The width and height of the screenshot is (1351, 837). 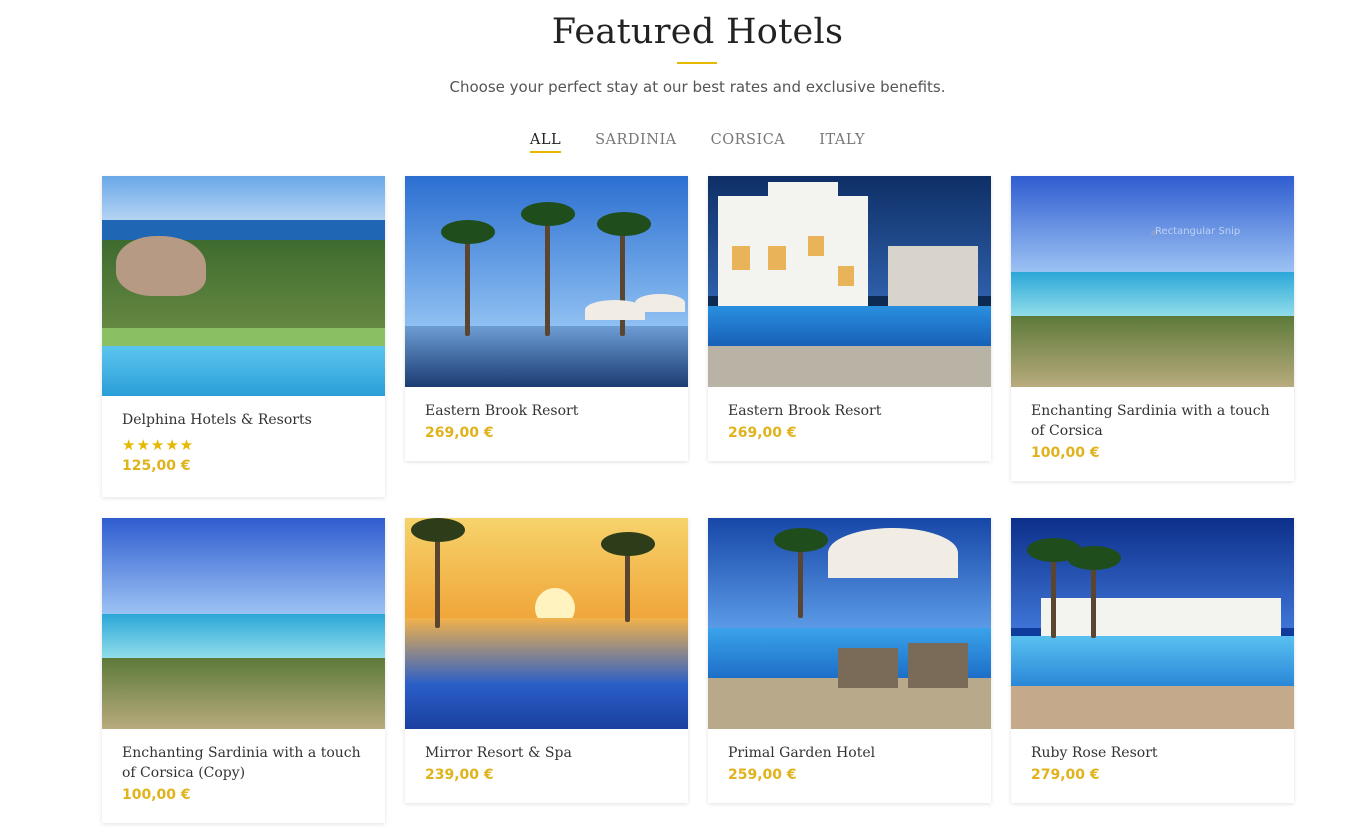 I want to click on hotel-card-primal-garden: Primal Garden Hotel 259,00 €, so click(x=849, y=660).